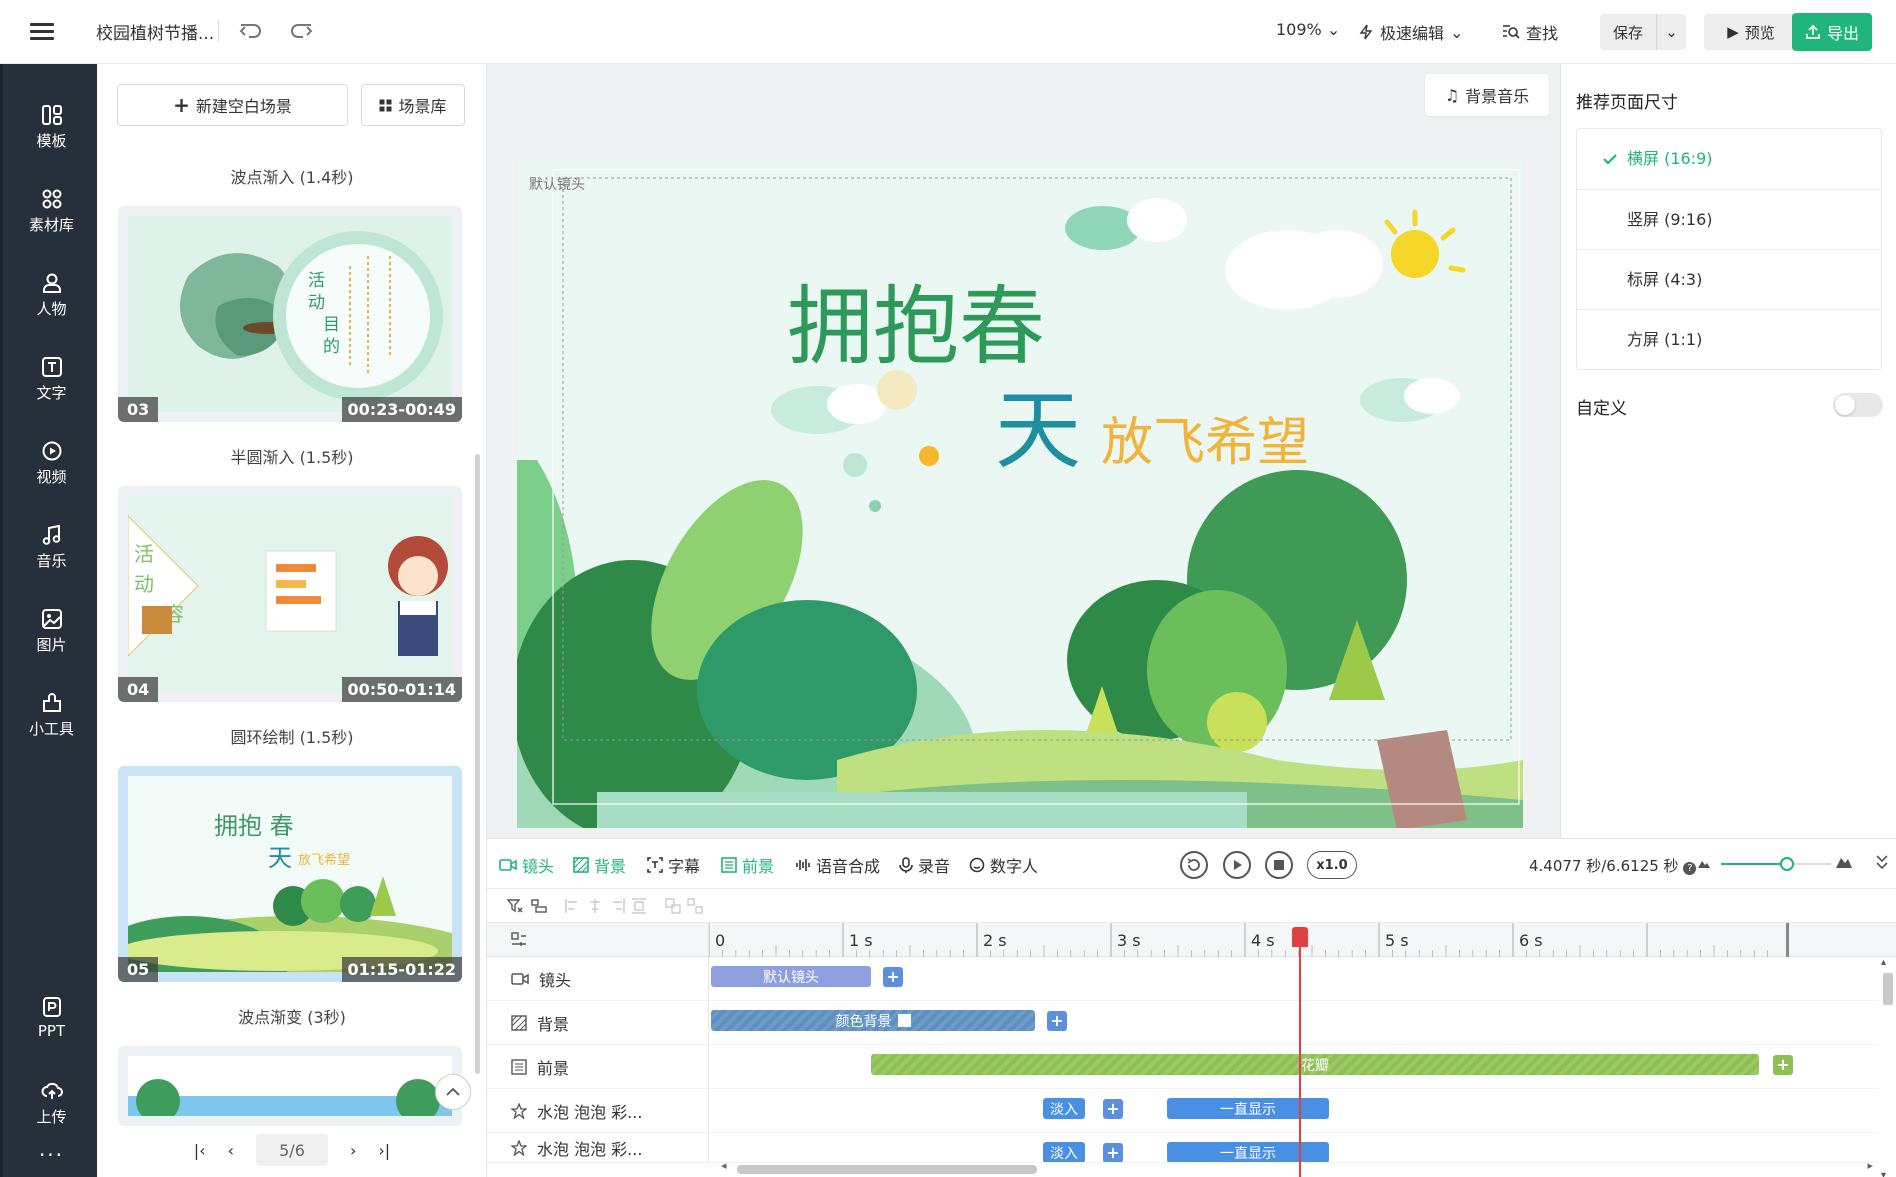 The width and height of the screenshot is (1896, 1177). What do you see at coordinates (51, 295) in the screenshot?
I see `sidebar-item-person: 人物` at bounding box center [51, 295].